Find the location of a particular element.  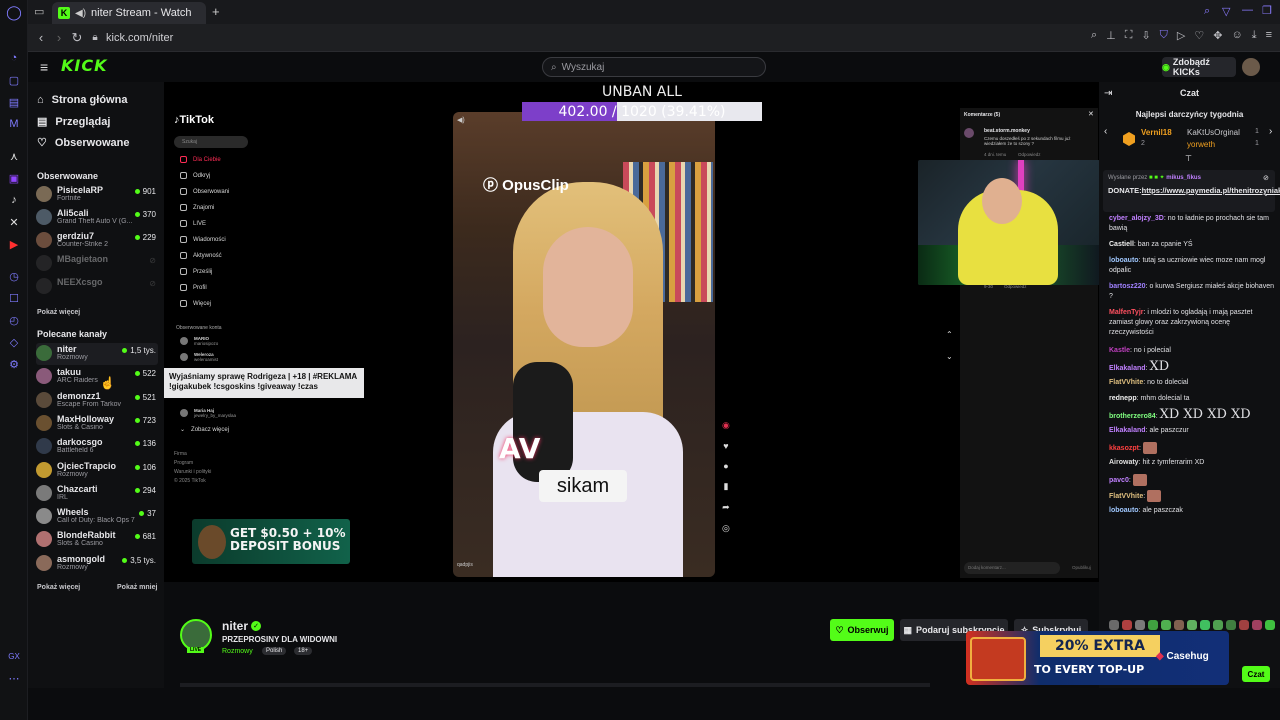

chat-username: brotherzero84 is located at coordinates (1132, 416).